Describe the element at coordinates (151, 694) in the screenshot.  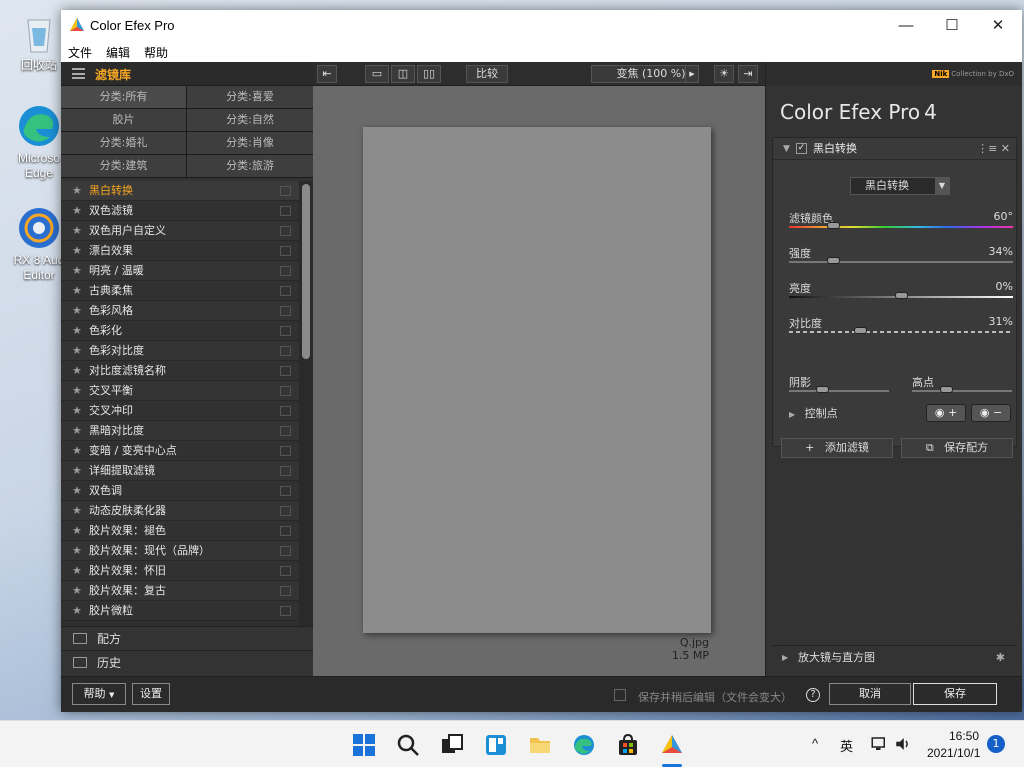
I see `settings-button: 设置` at that location.